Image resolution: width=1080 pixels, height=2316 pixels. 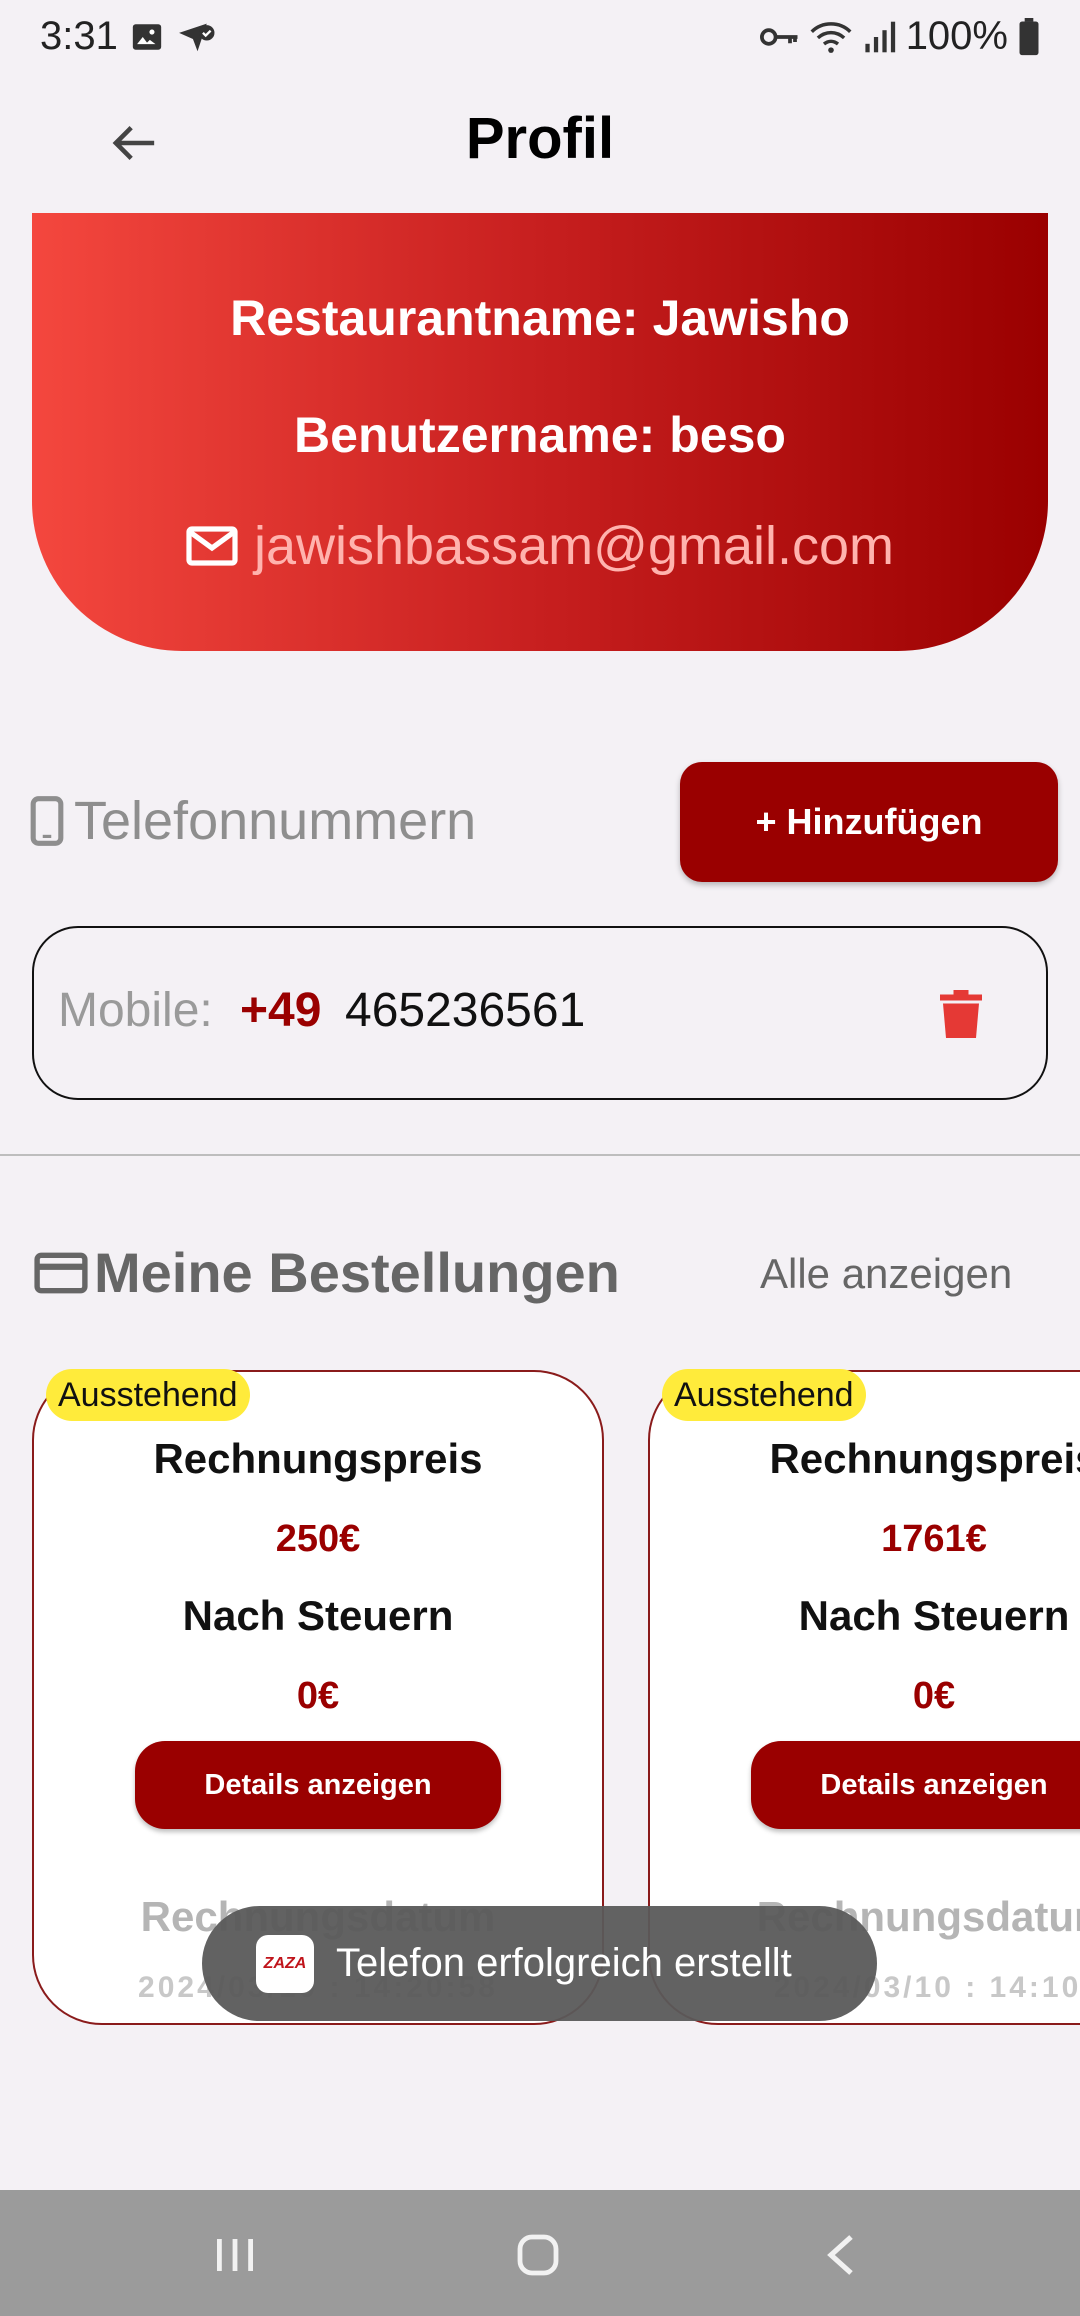 I want to click on credit-card-icon, so click(x=61, y=1272).